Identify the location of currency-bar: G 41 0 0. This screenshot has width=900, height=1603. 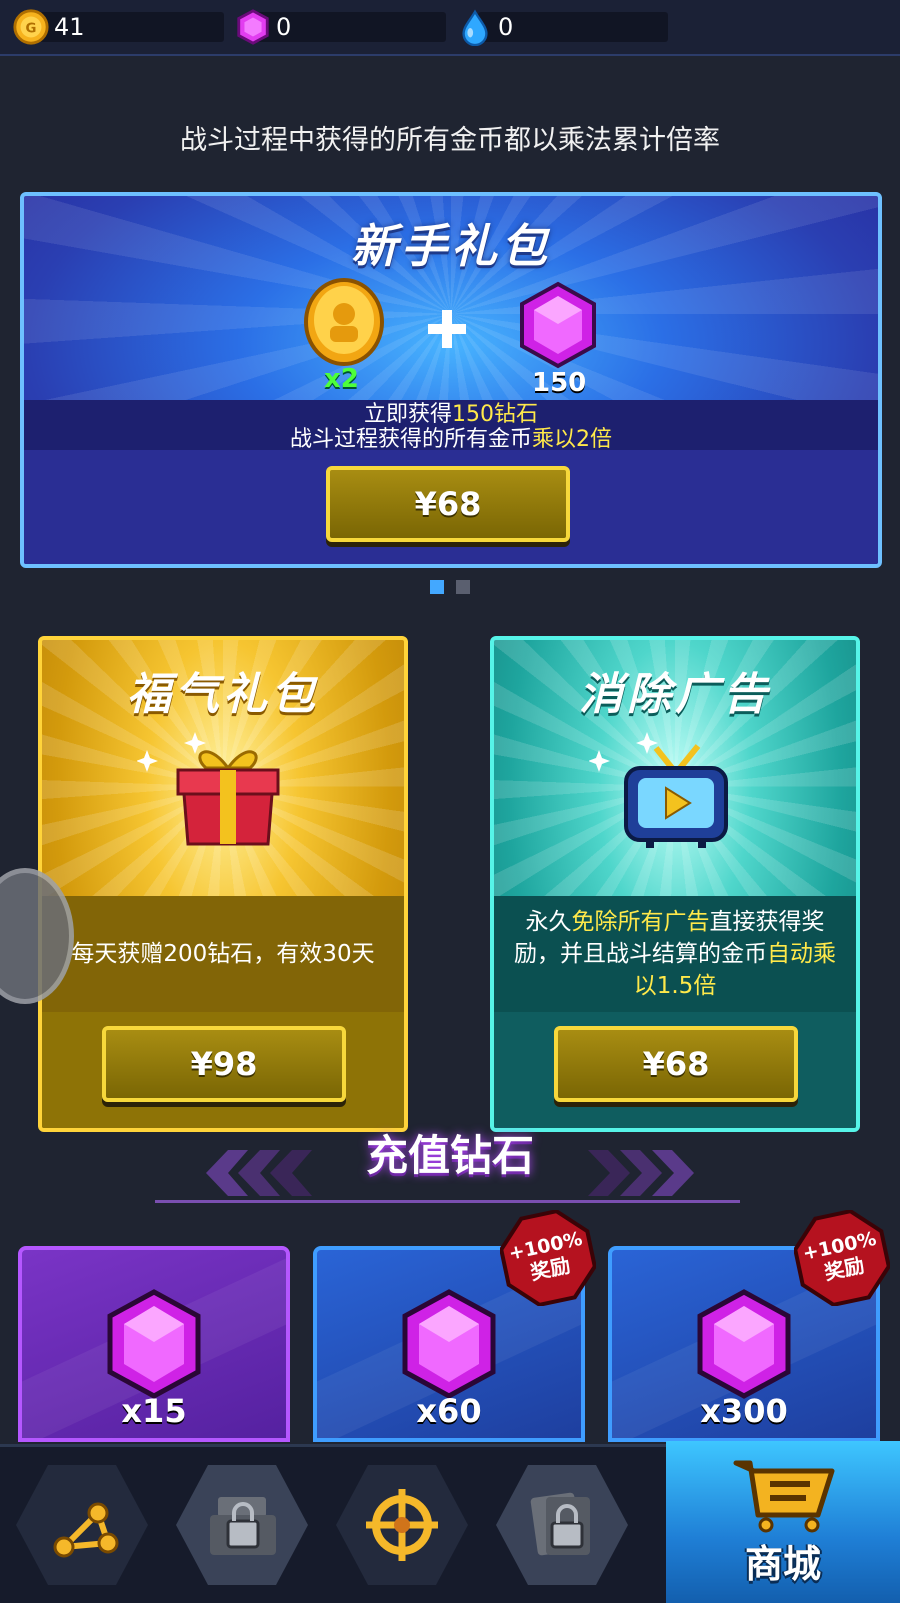
(450, 28).